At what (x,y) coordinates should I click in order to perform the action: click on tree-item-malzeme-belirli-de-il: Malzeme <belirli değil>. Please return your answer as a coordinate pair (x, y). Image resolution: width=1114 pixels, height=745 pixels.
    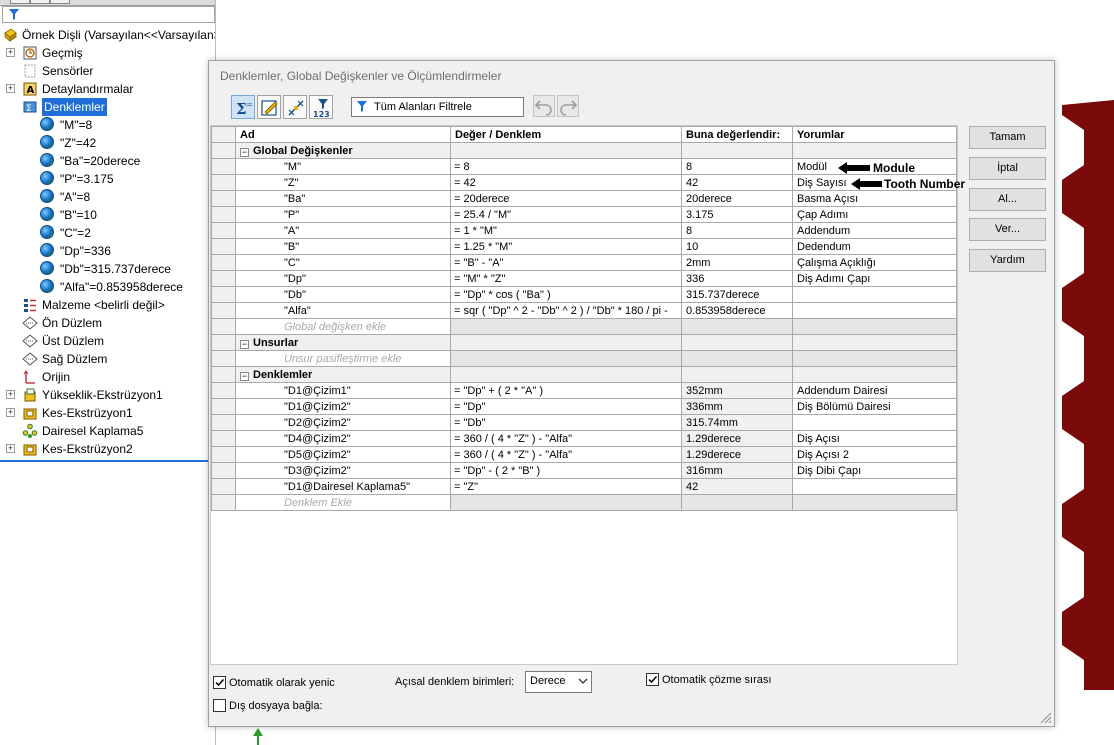
    Looking at the image, I should click on (107, 305).